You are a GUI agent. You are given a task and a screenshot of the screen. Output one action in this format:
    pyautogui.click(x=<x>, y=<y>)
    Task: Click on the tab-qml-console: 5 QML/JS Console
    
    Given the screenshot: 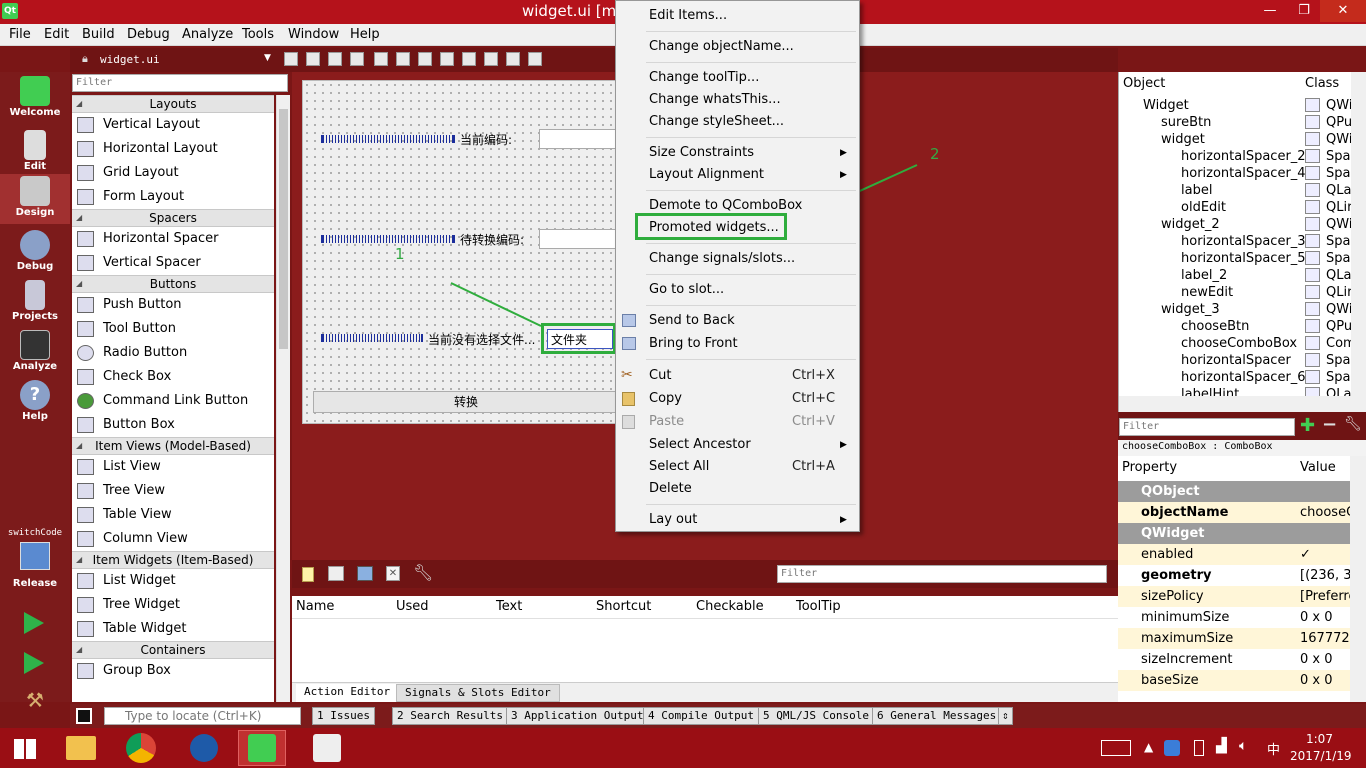 What is the action you would take?
    pyautogui.click(x=816, y=716)
    